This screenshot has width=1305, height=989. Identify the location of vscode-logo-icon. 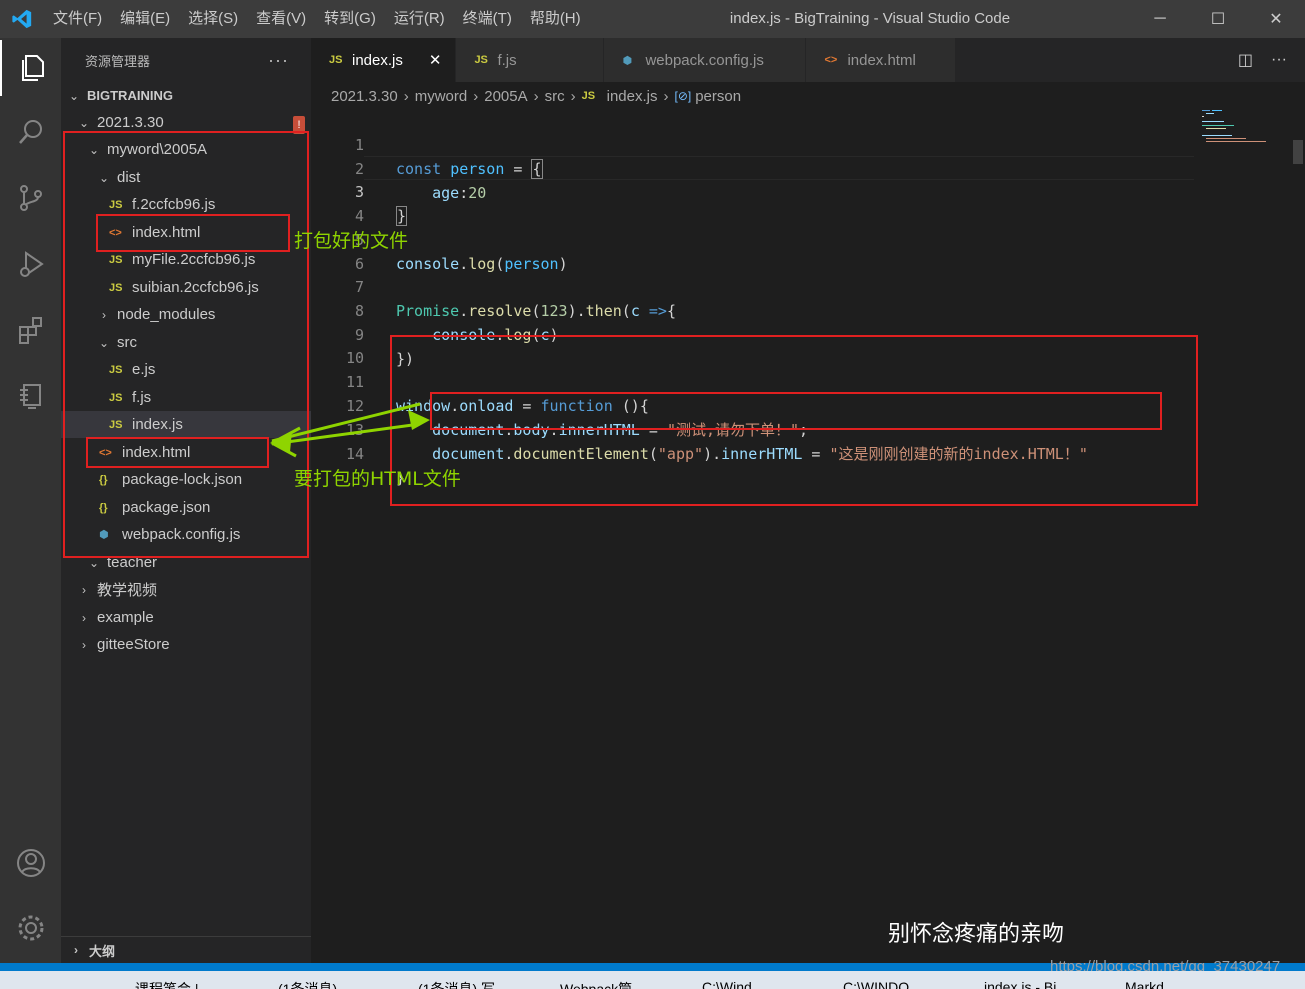
(22, 19).